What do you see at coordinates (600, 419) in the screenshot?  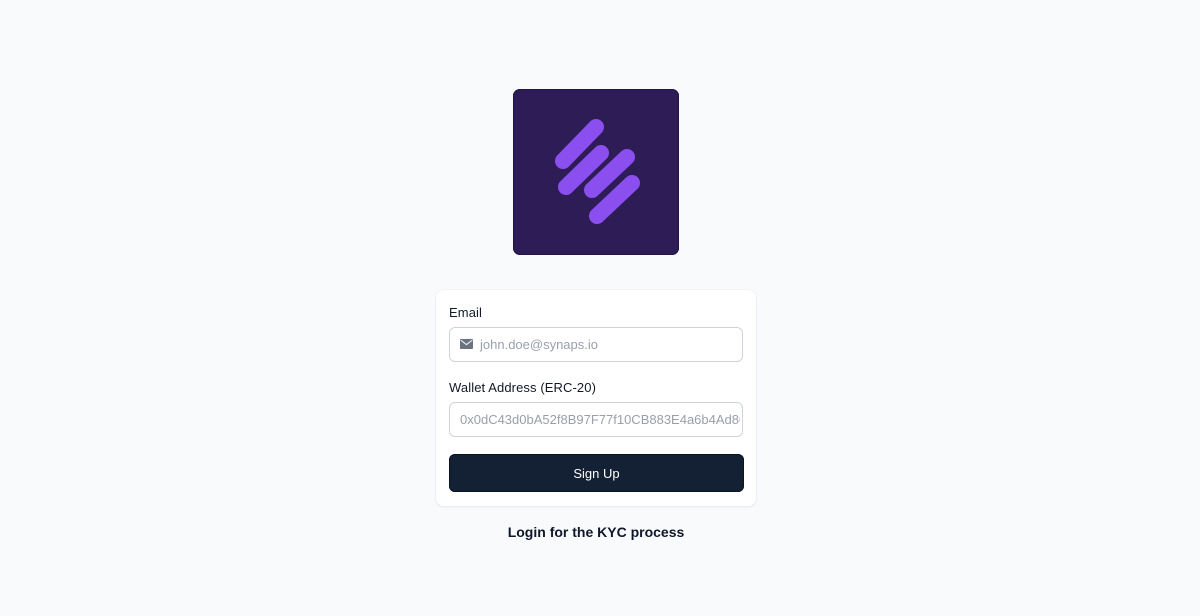 I see `wallet-address-input` at bounding box center [600, 419].